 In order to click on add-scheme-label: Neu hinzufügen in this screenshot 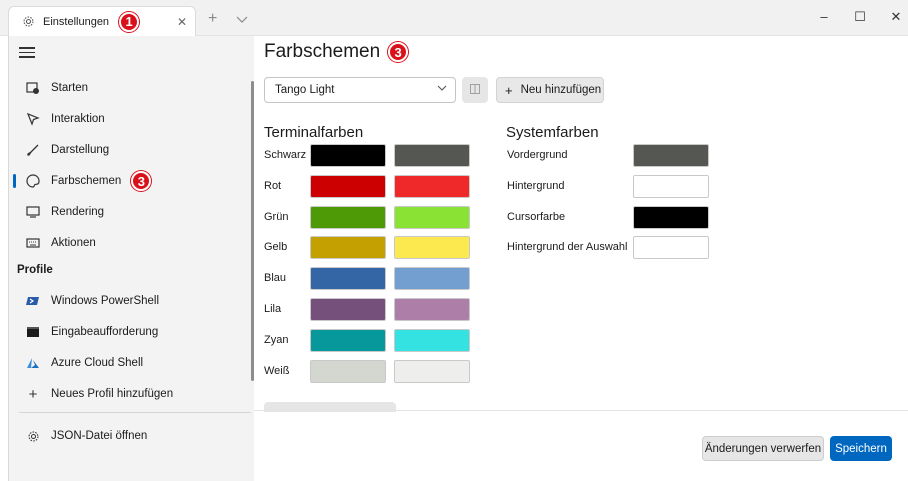, I will do `click(561, 90)`.